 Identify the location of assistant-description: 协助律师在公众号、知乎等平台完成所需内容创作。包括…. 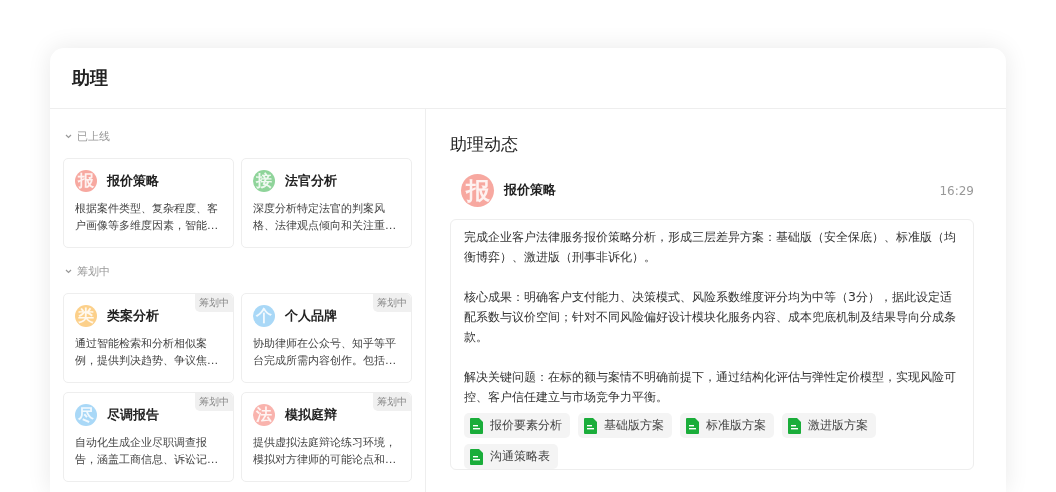
(325, 352).